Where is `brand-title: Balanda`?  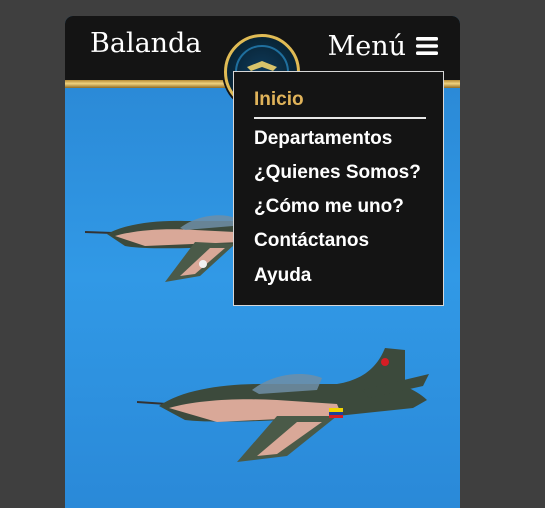 brand-title: Balanda is located at coordinates (145, 43).